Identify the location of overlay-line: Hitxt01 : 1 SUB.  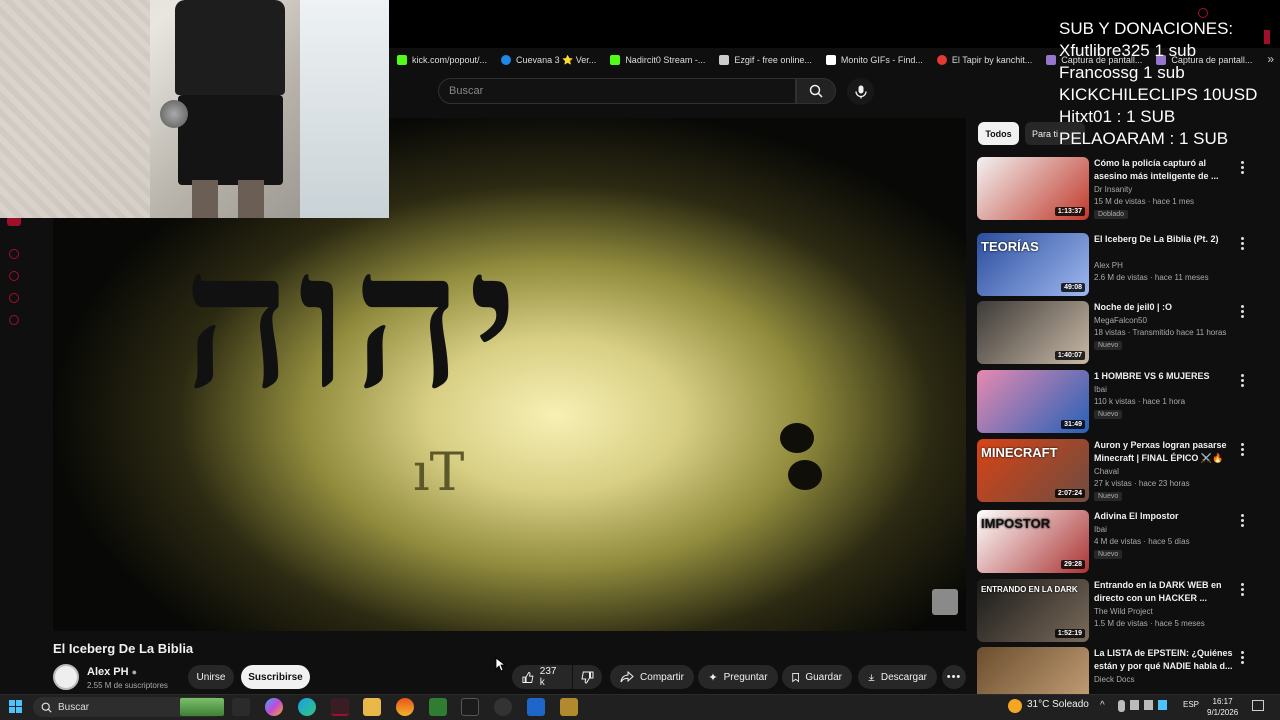
(1117, 116).